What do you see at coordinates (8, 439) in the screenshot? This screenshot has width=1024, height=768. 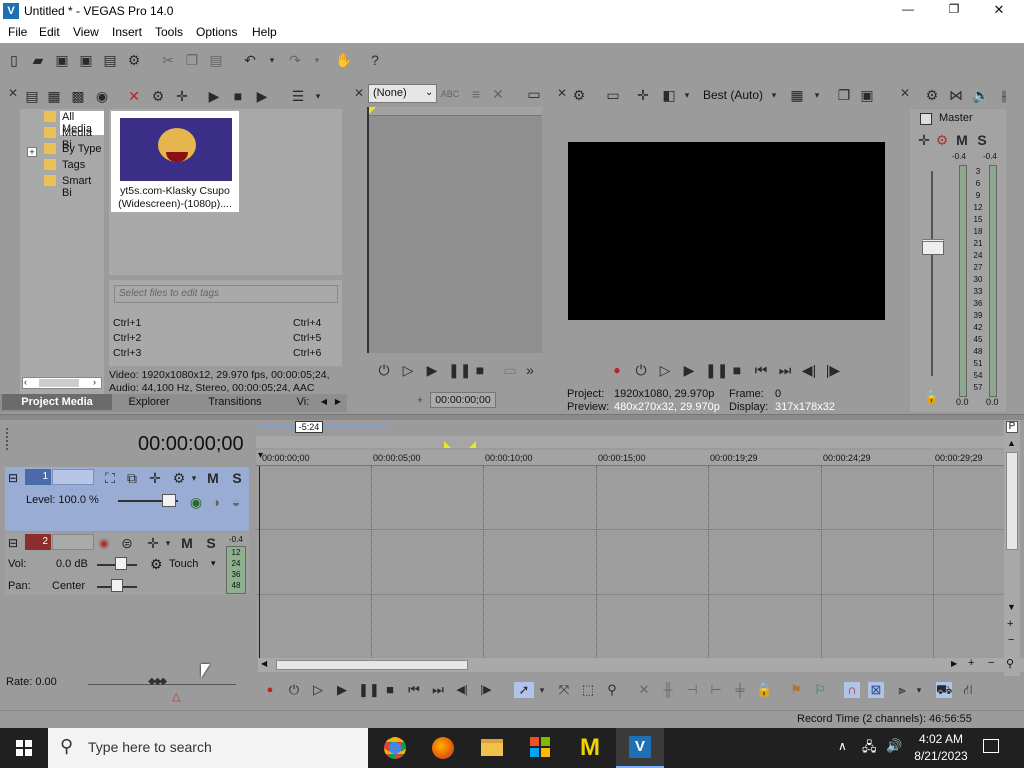 I see `drag-grip` at bounding box center [8, 439].